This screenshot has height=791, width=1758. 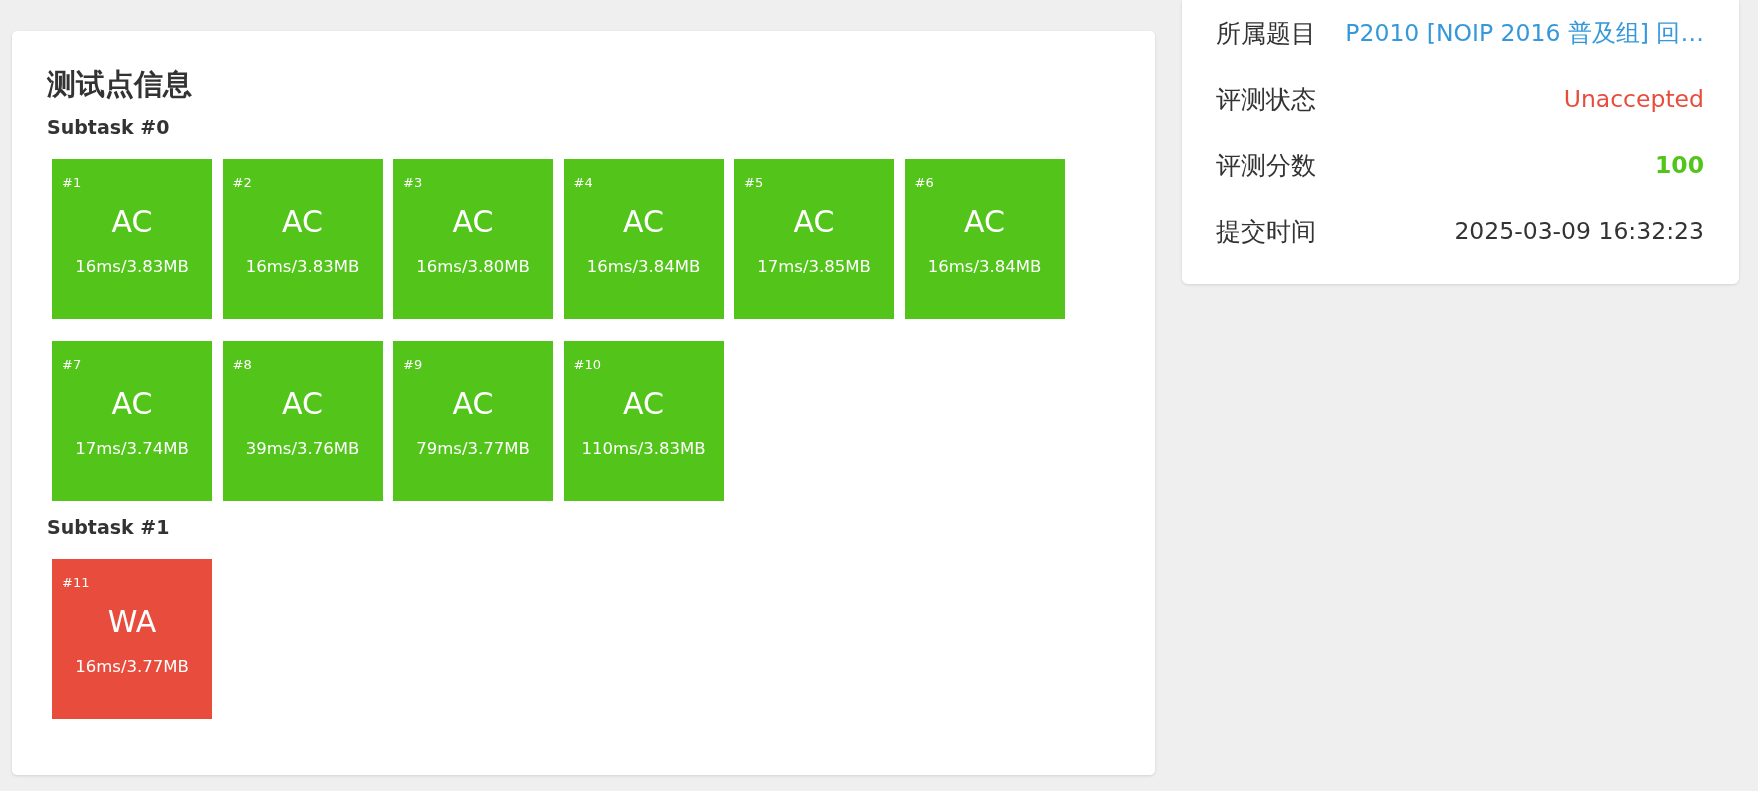 I want to click on test-case-tile: #10 AC 110ms/3.83MB, so click(x=643, y=421).